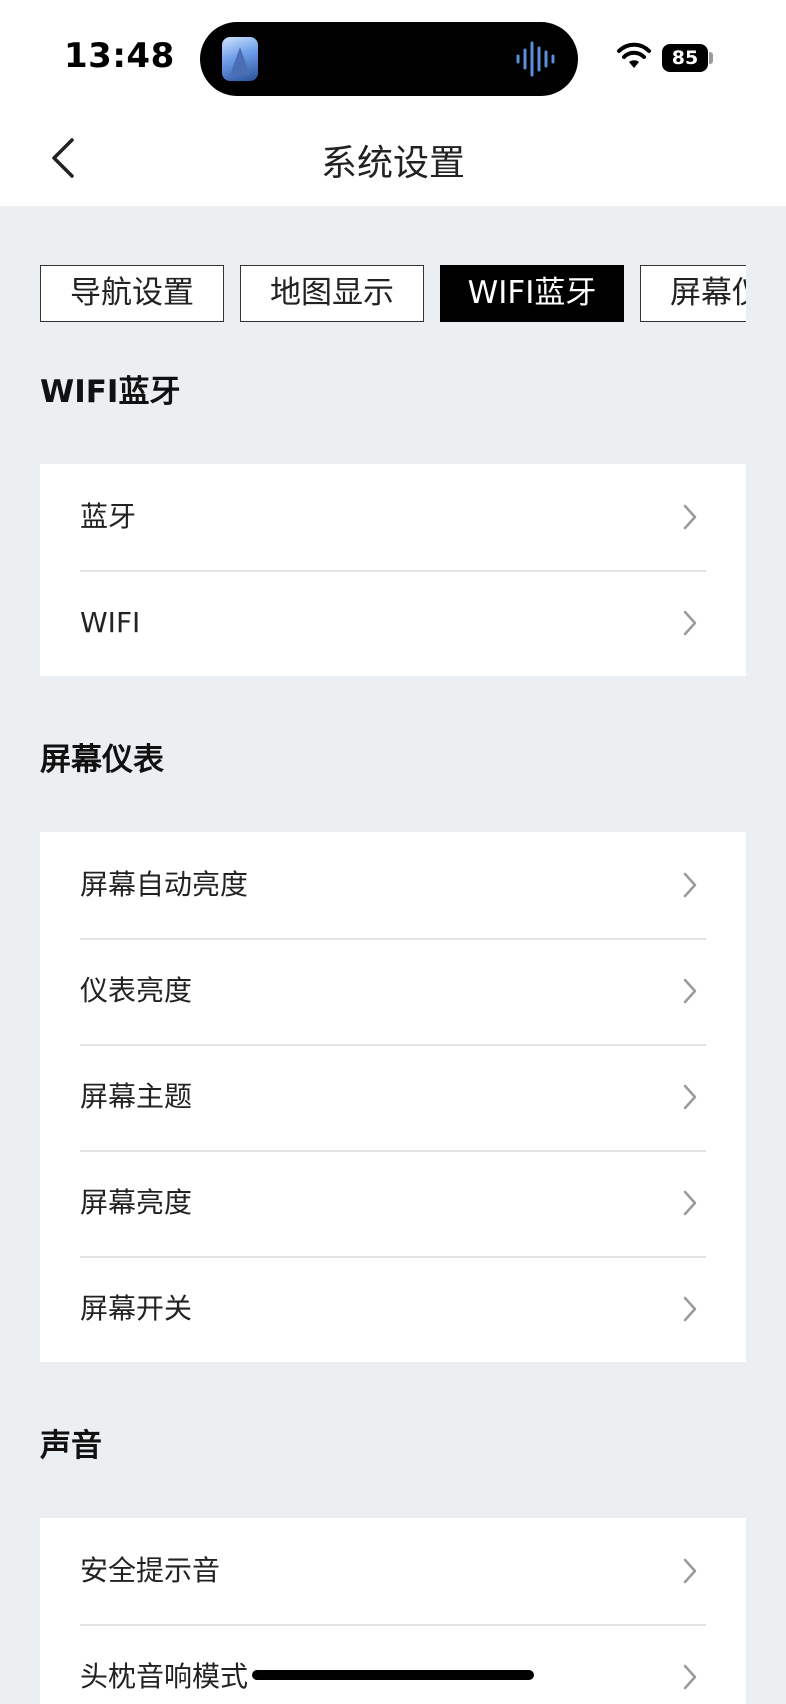 The width and height of the screenshot is (786, 1704). What do you see at coordinates (392, 163) in the screenshot?
I see `page-title: 系统设置` at bounding box center [392, 163].